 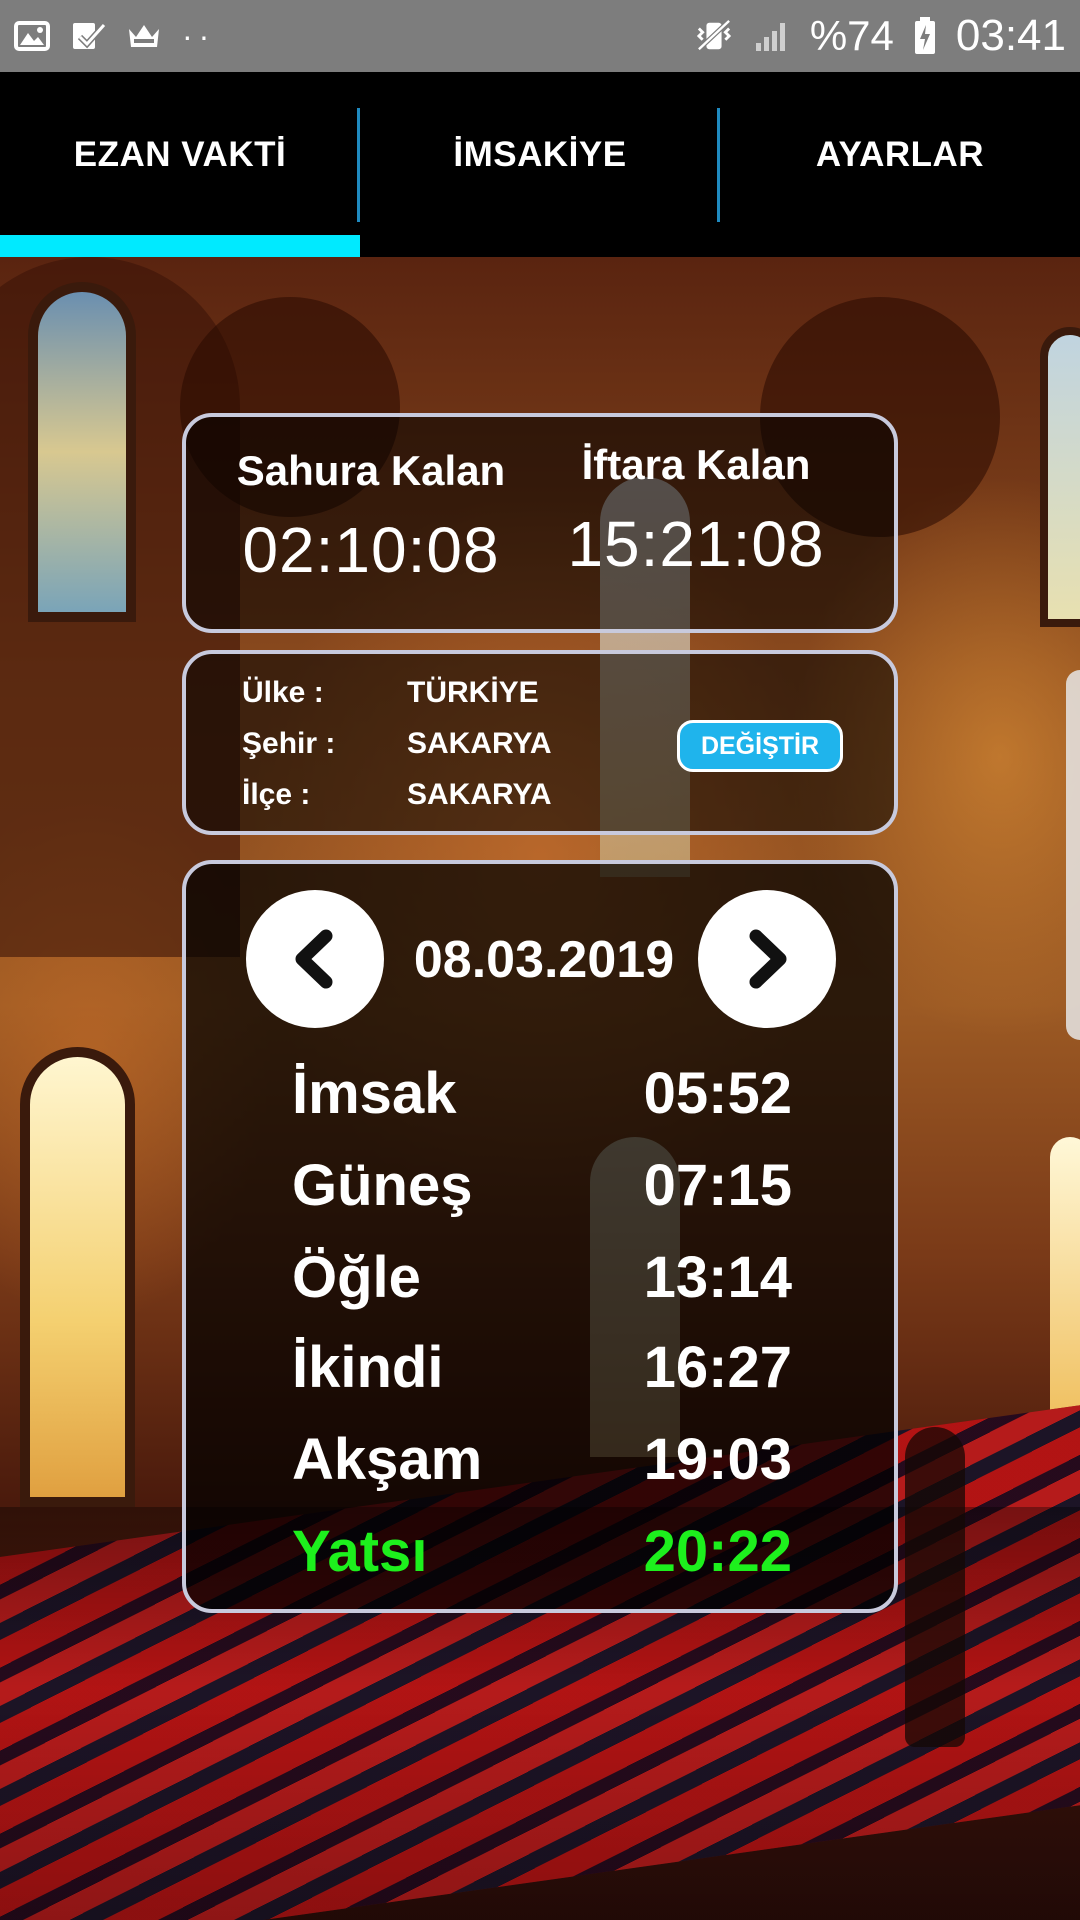 What do you see at coordinates (371, 470) in the screenshot?
I see `sahur-label: Sahura Kalan` at bounding box center [371, 470].